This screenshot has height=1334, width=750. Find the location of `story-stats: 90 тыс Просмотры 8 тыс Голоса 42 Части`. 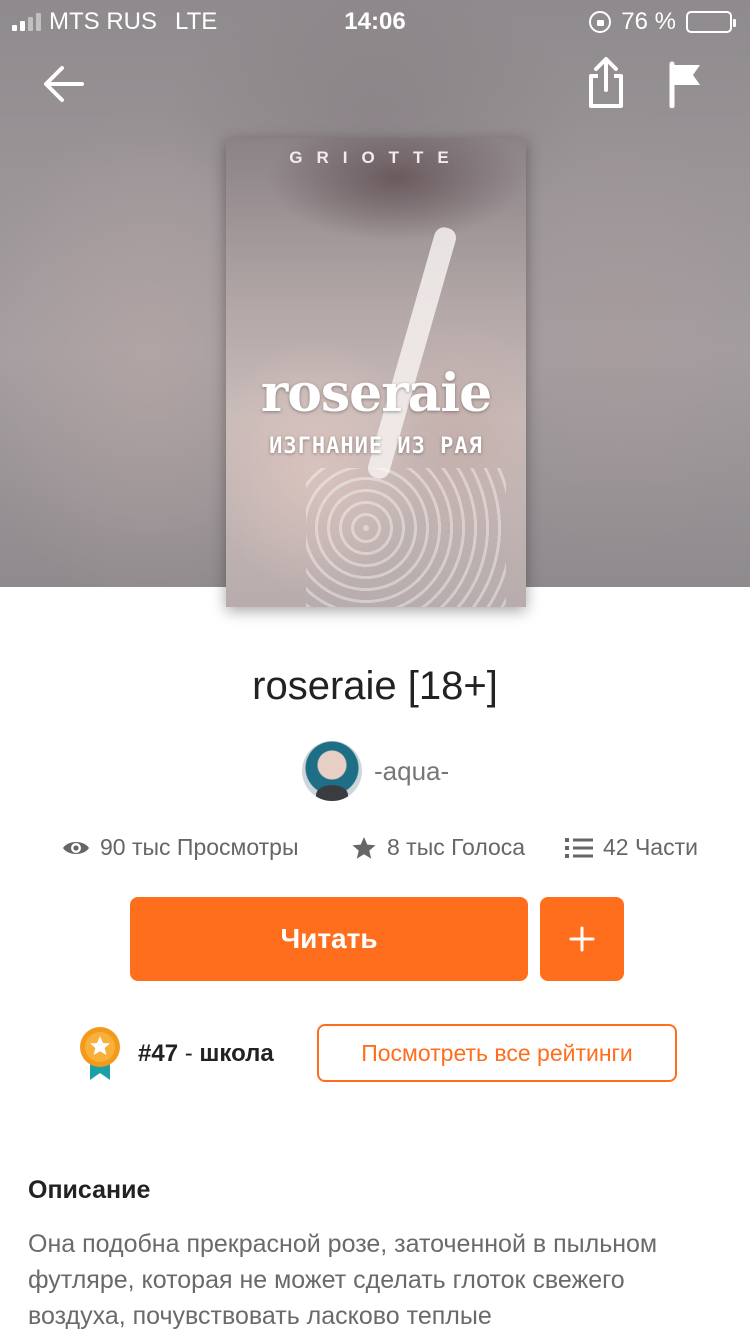

story-stats: 90 тыс Просмотры 8 тыс Голоса 42 Части is located at coordinates (392, 850).